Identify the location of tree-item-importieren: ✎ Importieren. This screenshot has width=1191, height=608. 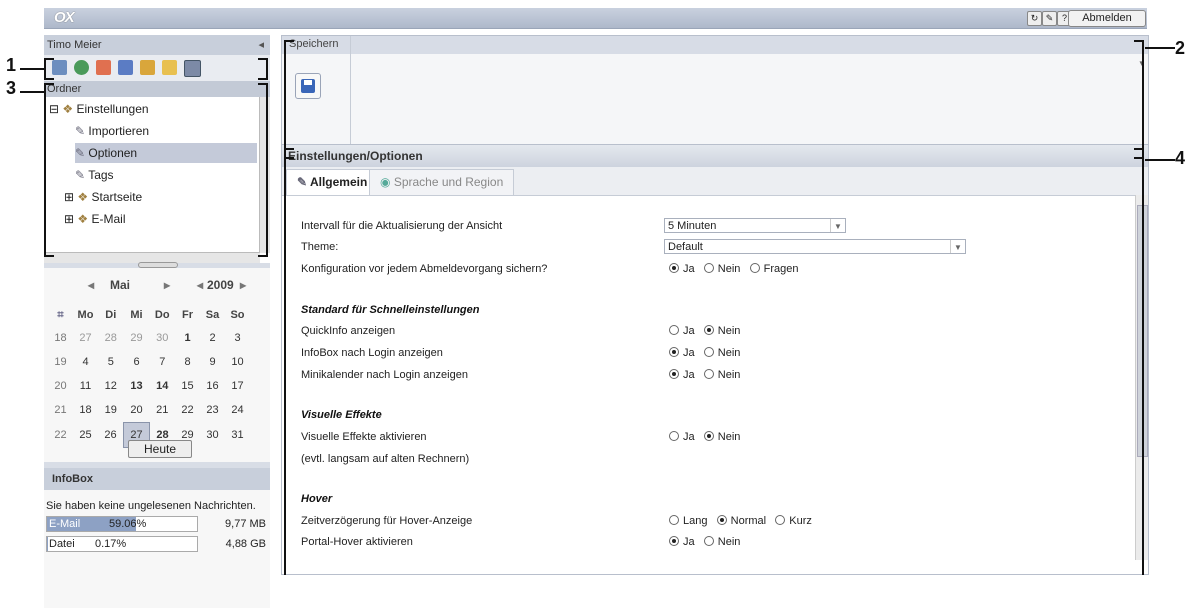
(112, 131).